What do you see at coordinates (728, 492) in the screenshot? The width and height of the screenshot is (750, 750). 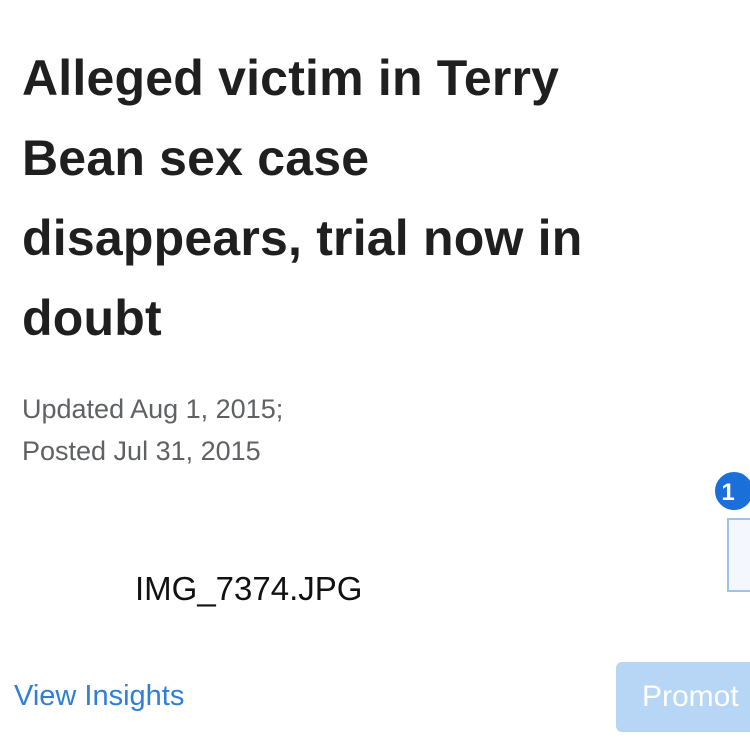 I see `count-badge-value: 1` at bounding box center [728, 492].